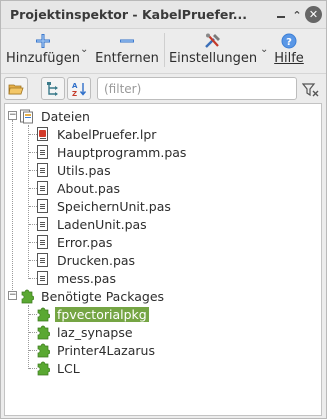 The width and height of the screenshot is (327, 419). I want to click on files-folder-icon, so click(27, 116).